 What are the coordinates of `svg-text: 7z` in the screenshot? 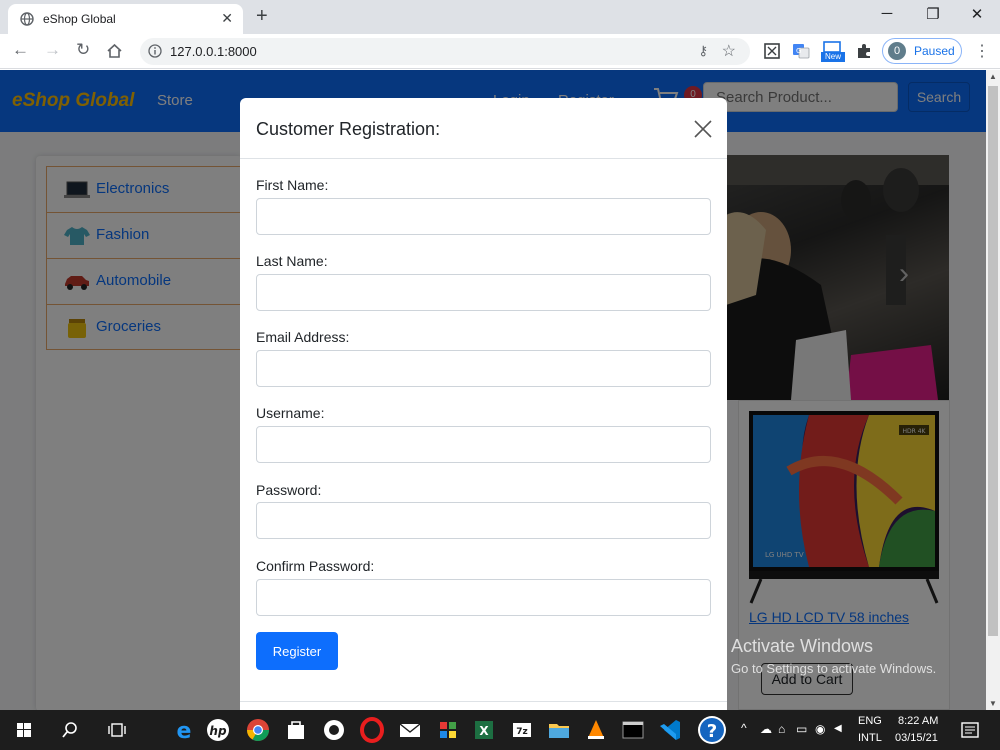 It's located at (522, 732).